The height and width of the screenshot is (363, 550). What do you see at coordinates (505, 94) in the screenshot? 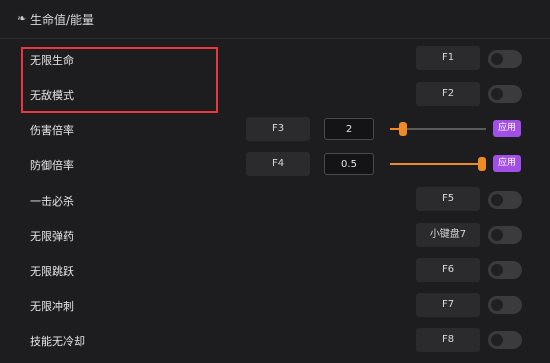
I see `toggle-god-mode` at bounding box center [505, 94].